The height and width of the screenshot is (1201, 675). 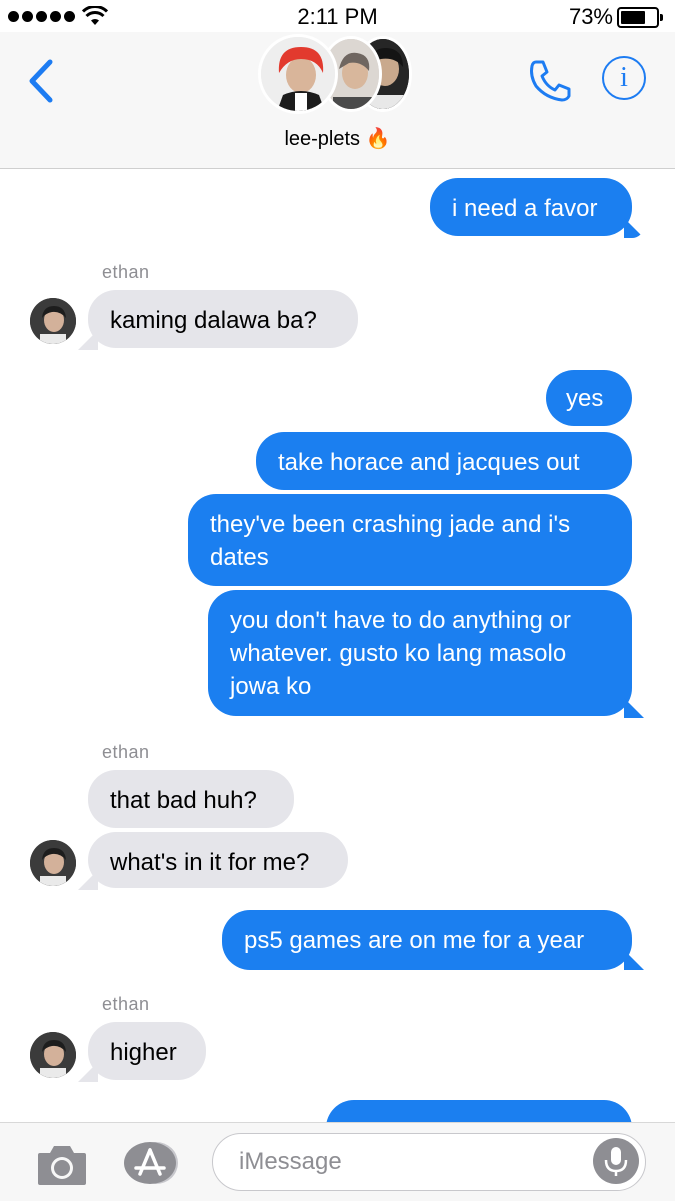 I want to click on battery-icon, so click(x=640, y=17).